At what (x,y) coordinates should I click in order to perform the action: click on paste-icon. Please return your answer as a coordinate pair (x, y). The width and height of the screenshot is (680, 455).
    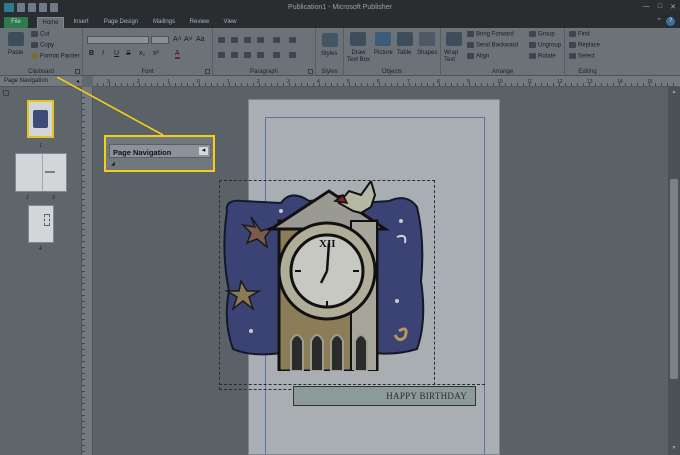
    Looking at the image, I should click on (16, 39).